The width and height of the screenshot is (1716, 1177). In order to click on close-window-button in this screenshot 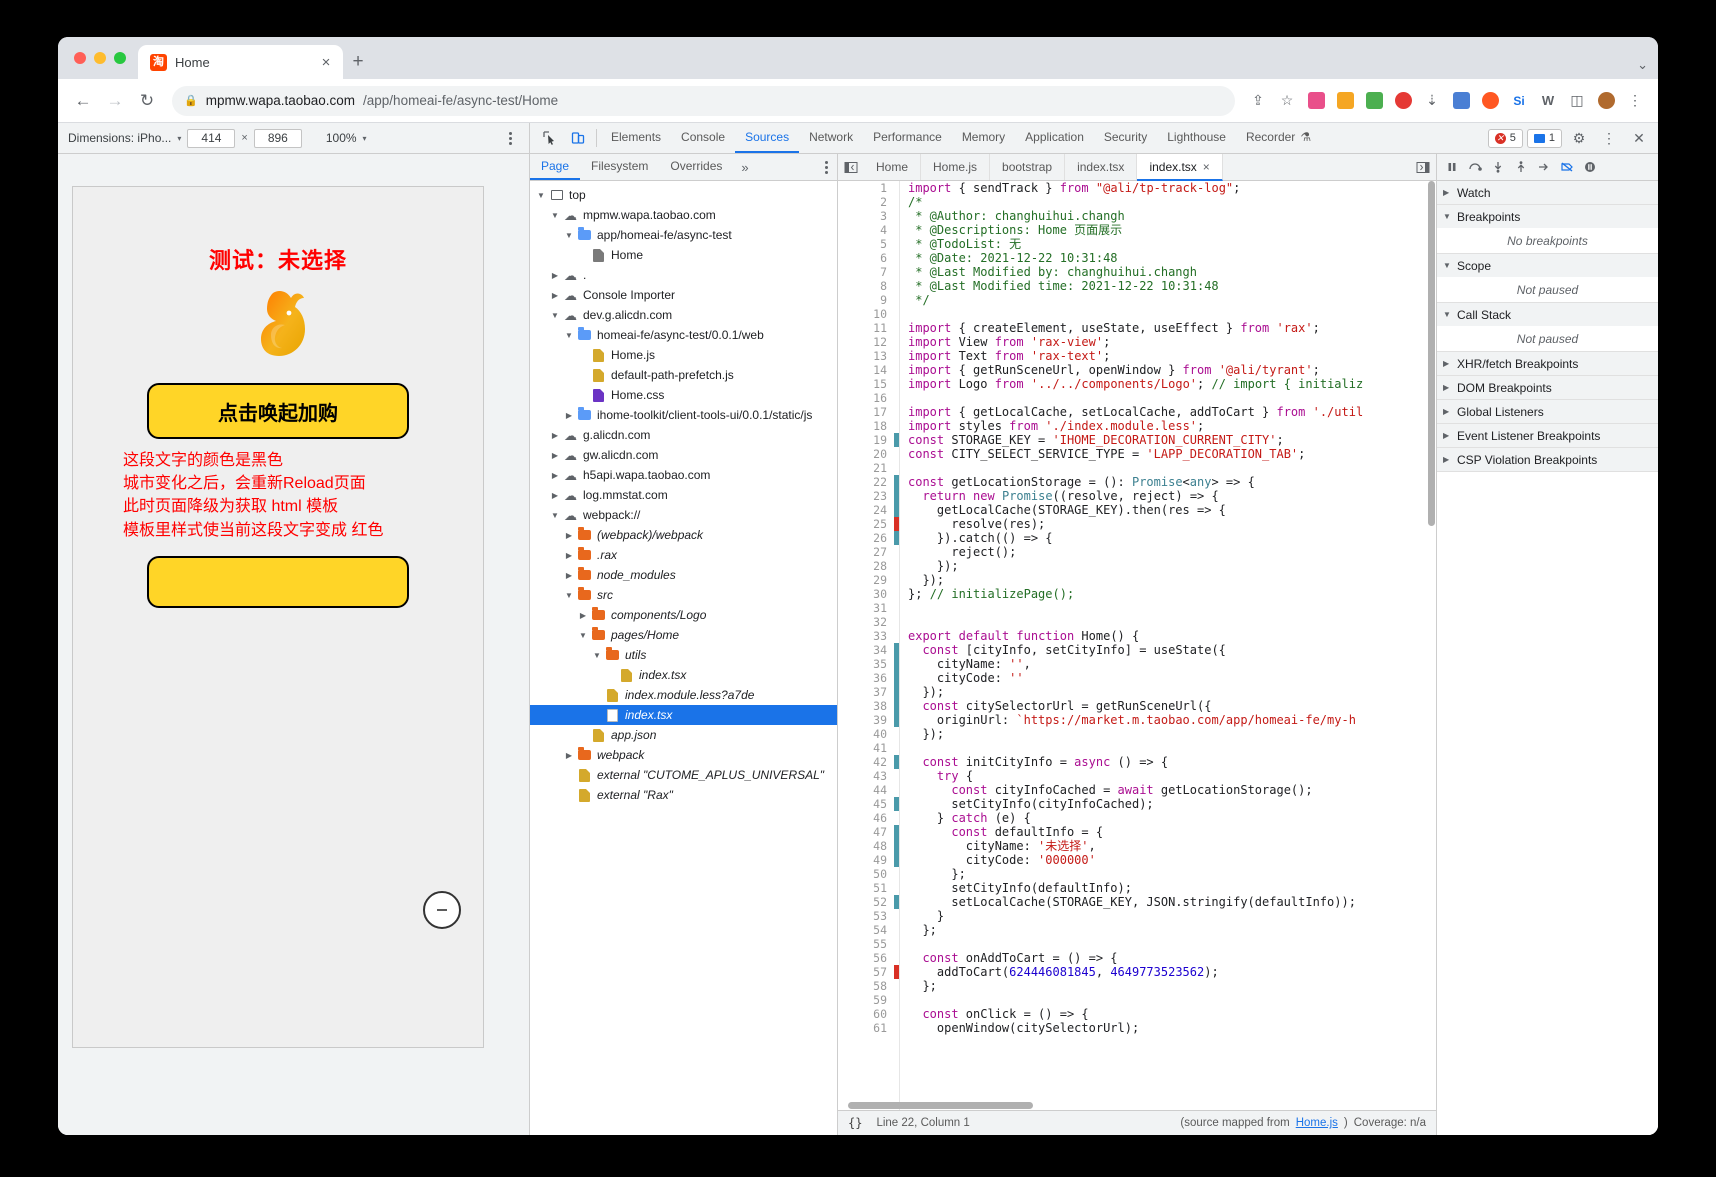, I will do `click(80, 58)`.